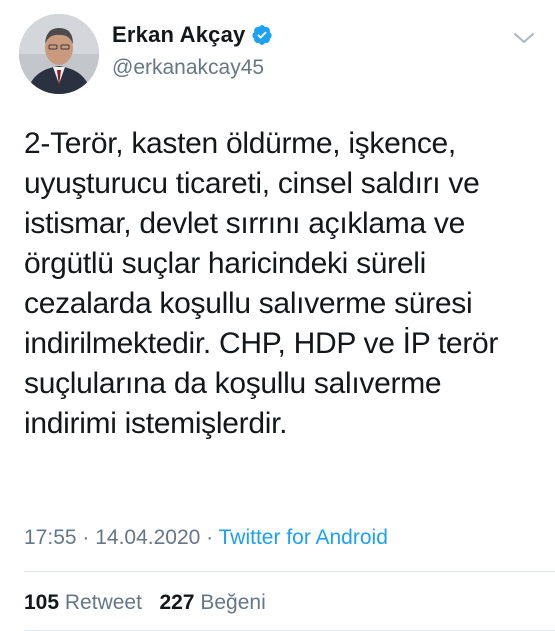 The image size is (555, 631). I want to click on profile-photo-icon, so click(59, 54).